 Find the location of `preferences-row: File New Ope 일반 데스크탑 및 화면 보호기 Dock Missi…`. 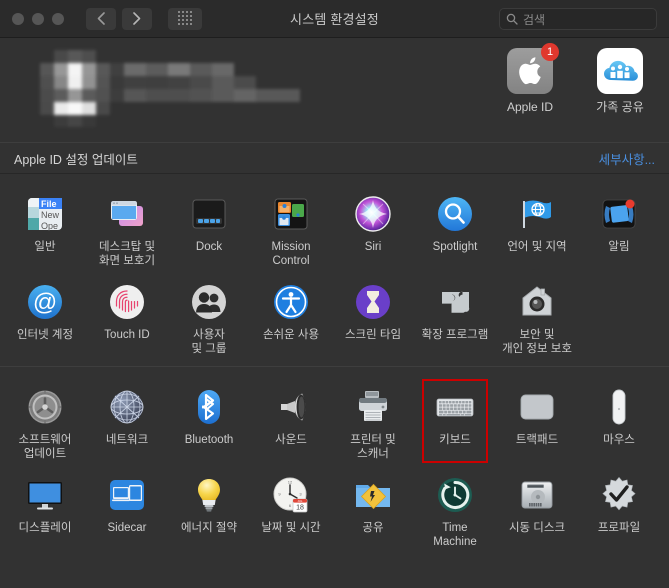

preferences-row: File New Ope 일반 데스크탑 및 화면 보호기 Dock Missi… is located at coordinates (334, 228).